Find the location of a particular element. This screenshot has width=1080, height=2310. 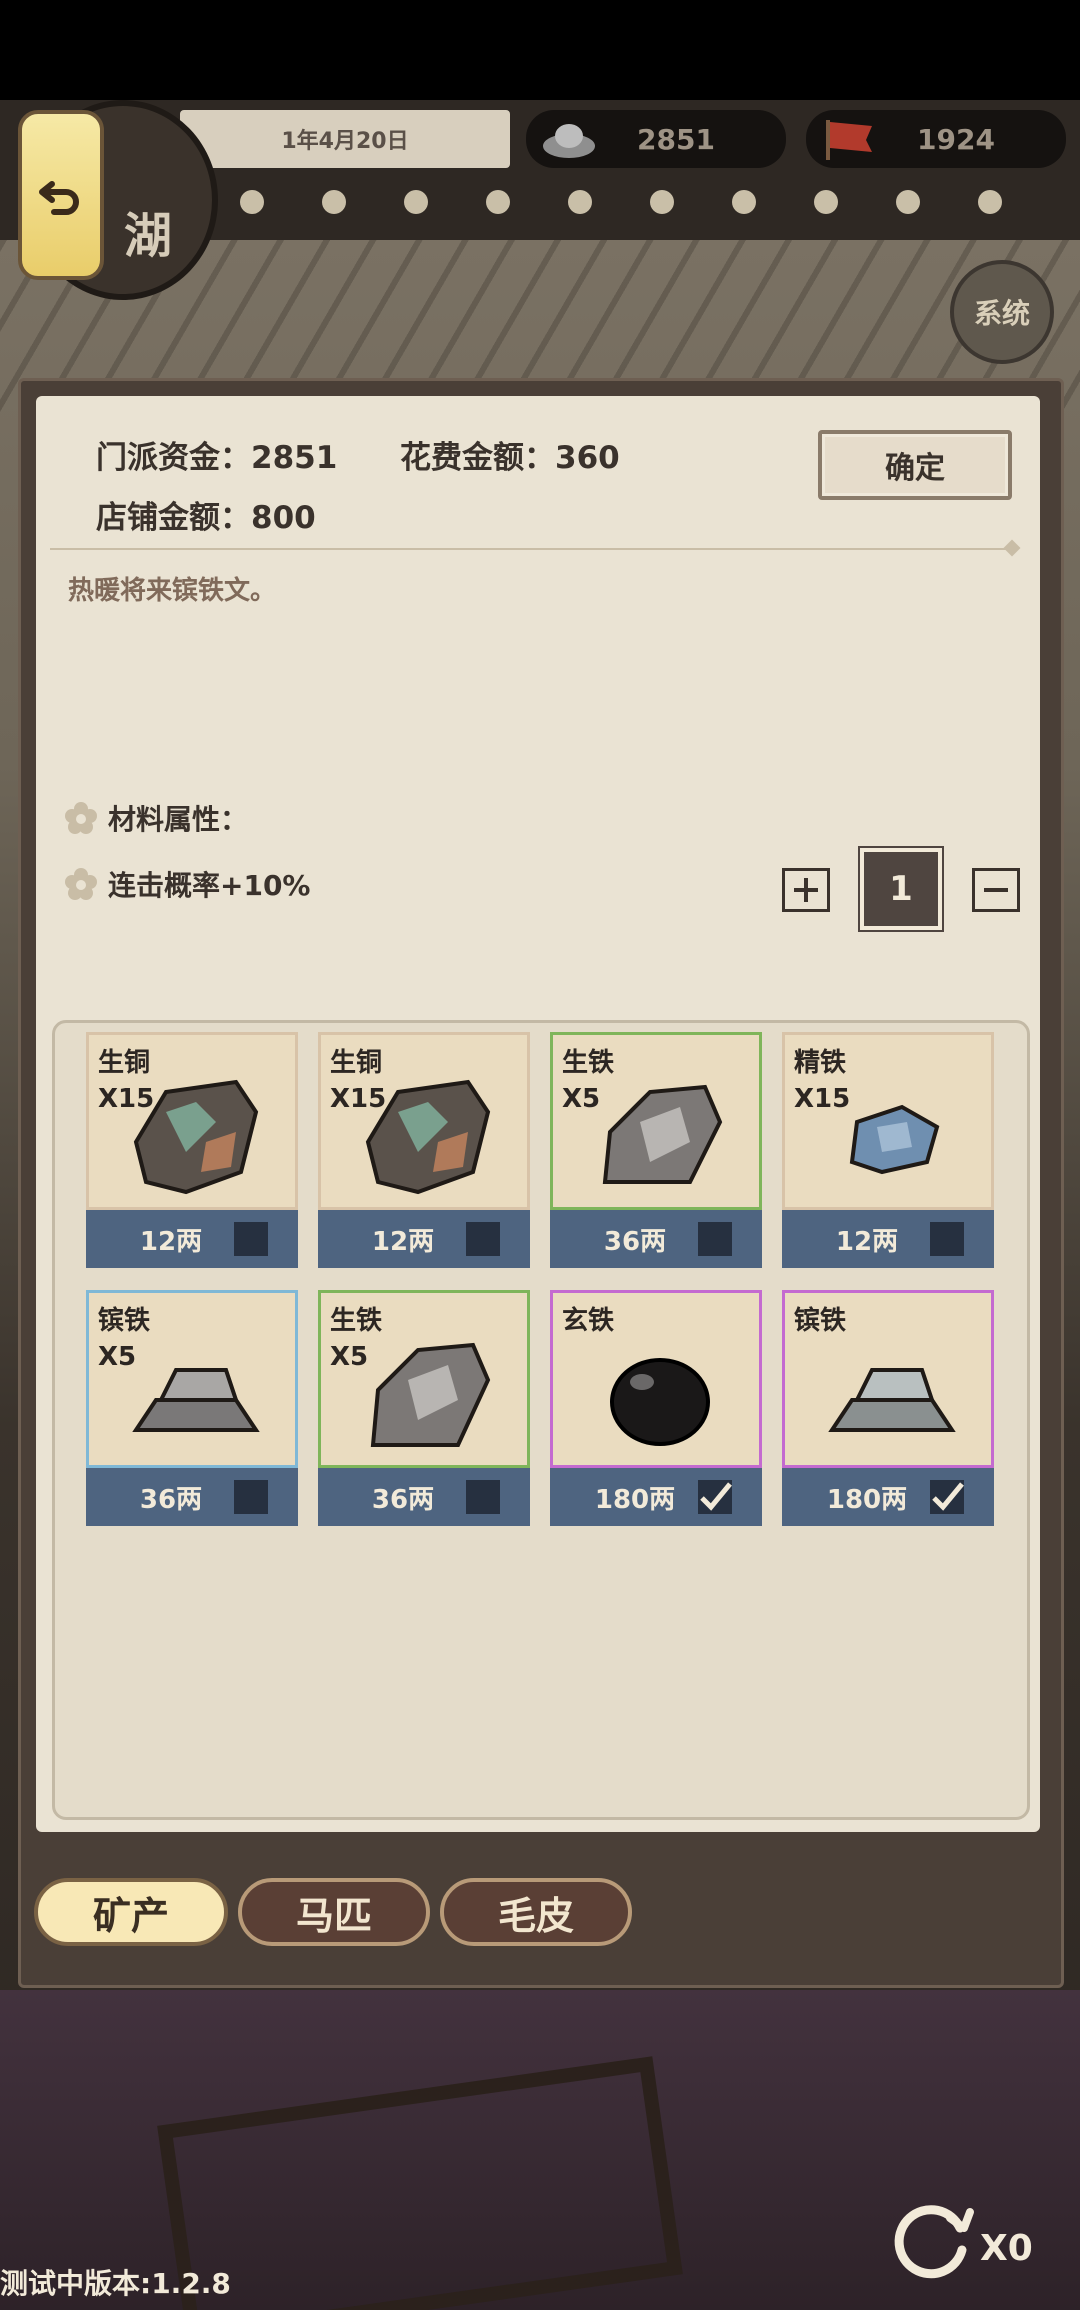

refresh-count: X0 is located at coordinates (1006, 2248).